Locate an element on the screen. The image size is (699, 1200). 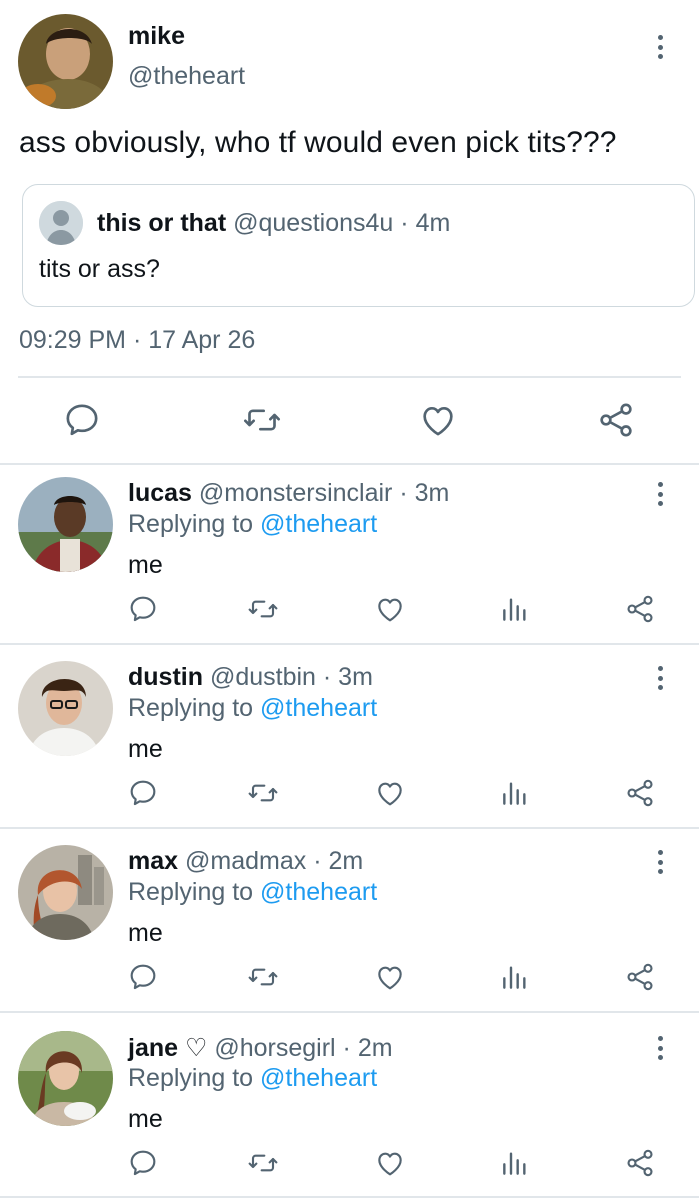
reply-author-line: dustin @dustbin · 3m is located at coordinates (250, 677).